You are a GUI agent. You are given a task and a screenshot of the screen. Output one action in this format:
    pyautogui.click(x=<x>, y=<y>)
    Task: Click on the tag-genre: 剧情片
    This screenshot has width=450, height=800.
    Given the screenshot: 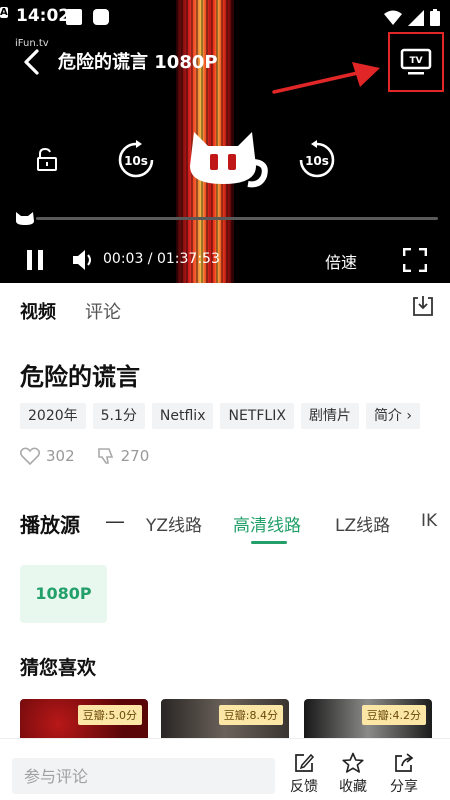 What is the action you would take?
    pyautogui.click(x=329, y=416)
    